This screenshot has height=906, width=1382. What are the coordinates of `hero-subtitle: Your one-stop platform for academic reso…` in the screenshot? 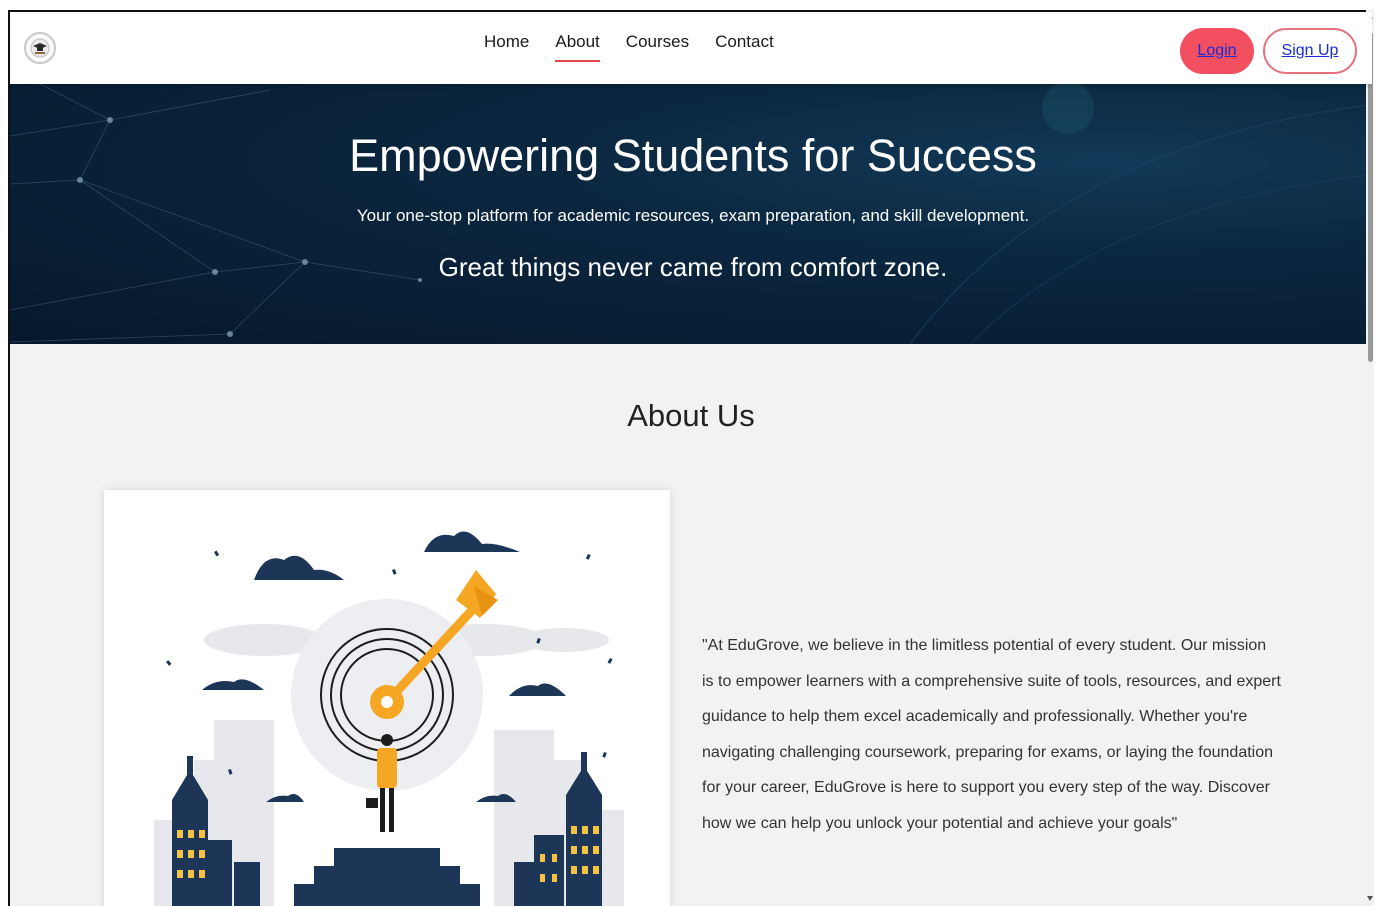 It's located at (693, 215).